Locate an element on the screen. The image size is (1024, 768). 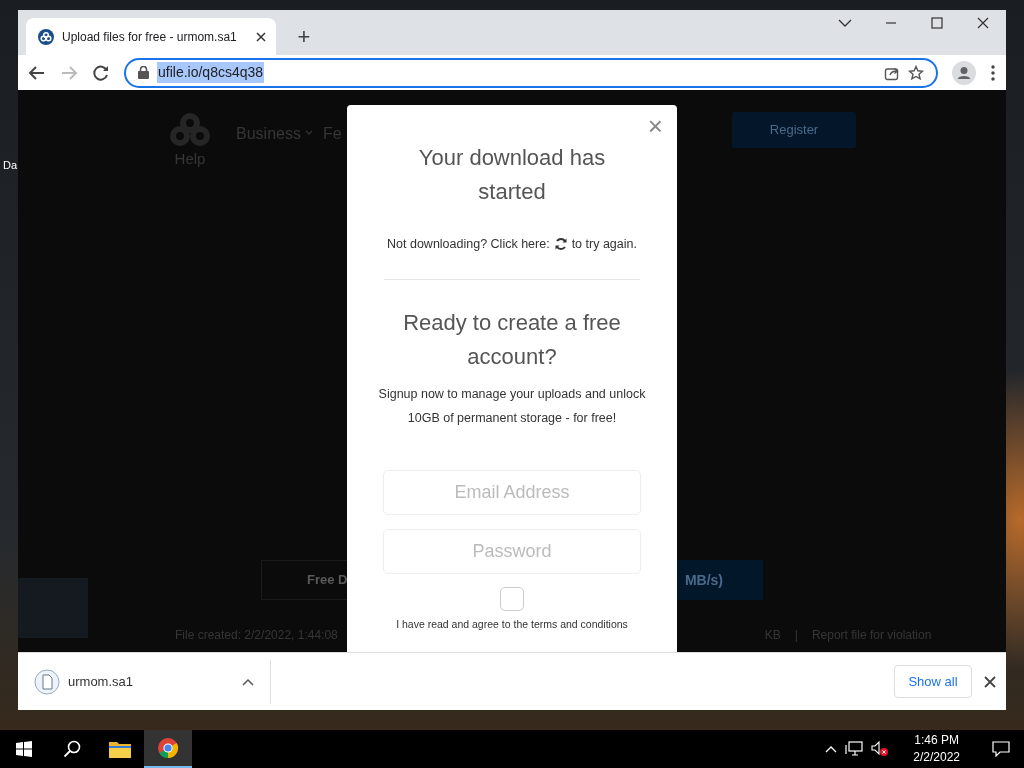
taskbar-app is located at coordinates (168, 749).